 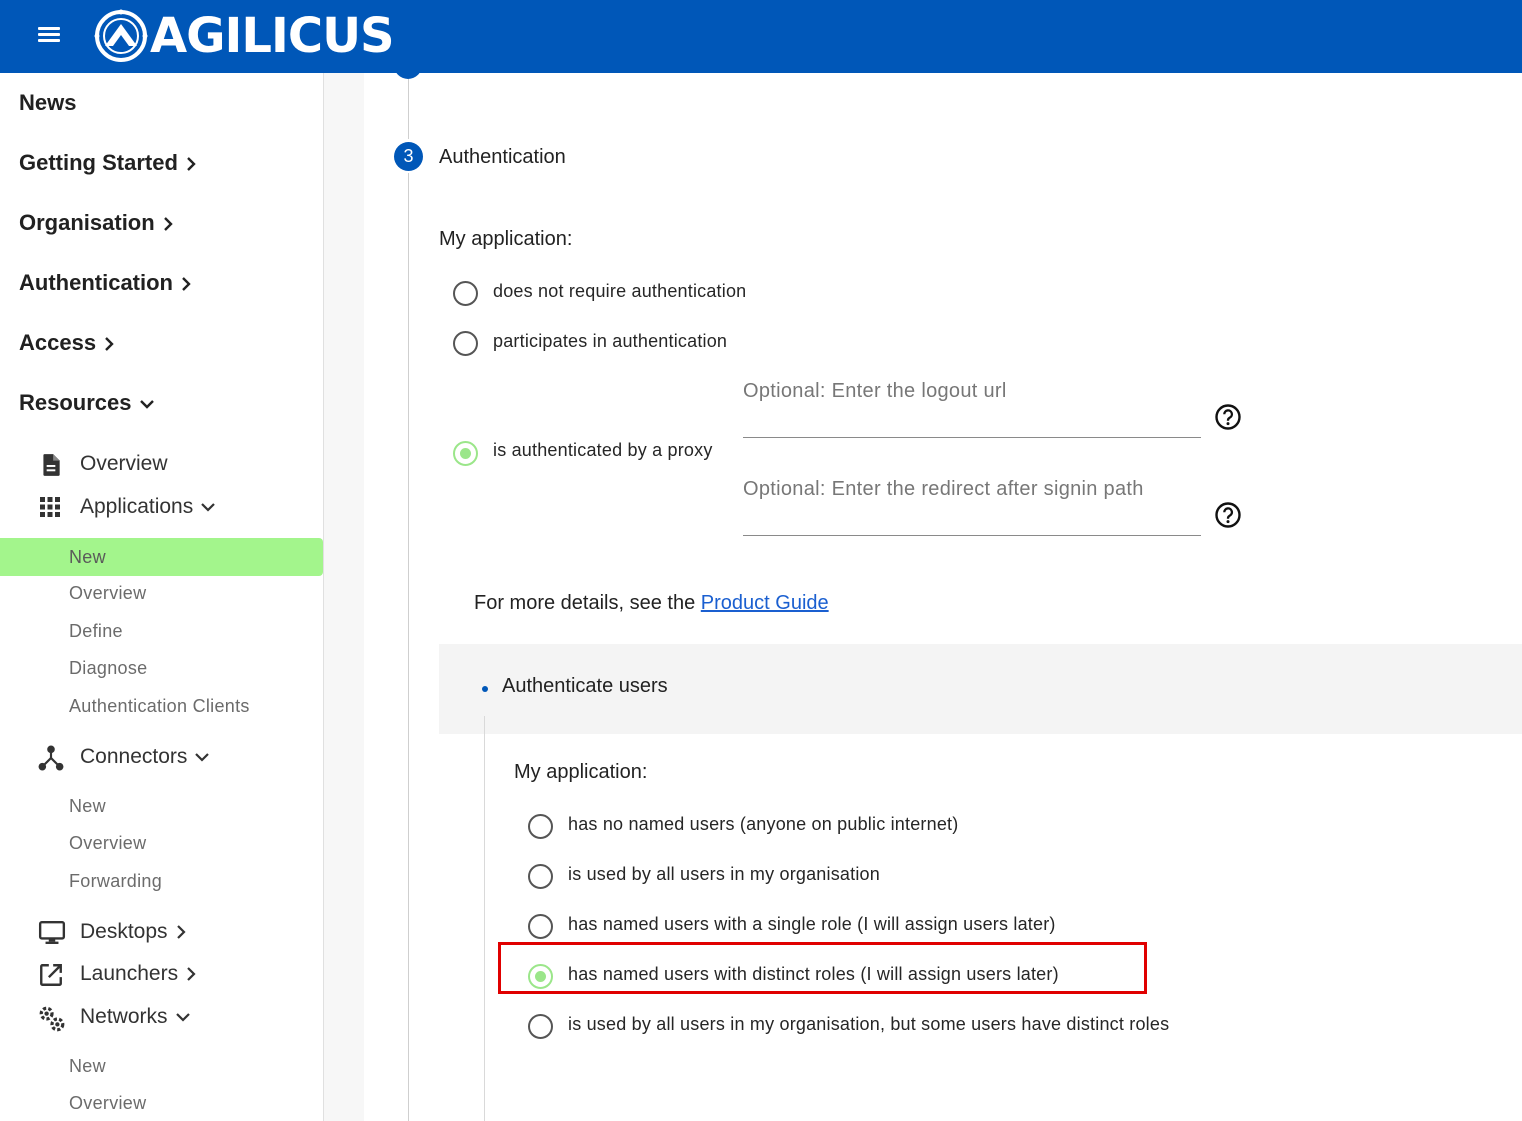 I want to click on sidebar-item-getting-started: Getting Started, so click(x=108, y=163).